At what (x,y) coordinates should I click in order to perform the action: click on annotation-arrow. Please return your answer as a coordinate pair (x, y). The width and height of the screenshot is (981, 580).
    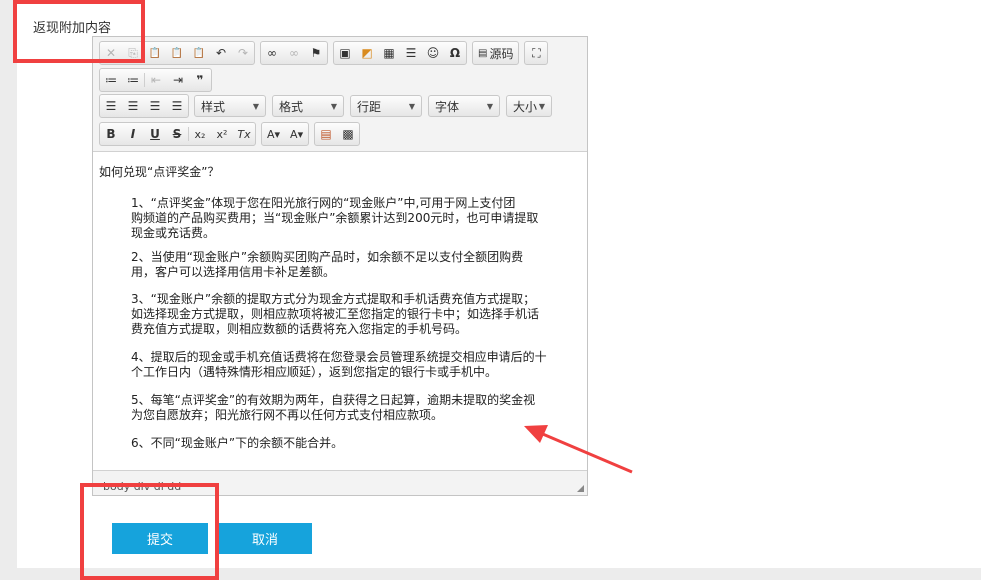
    Looking at the image, I should click on (578, 449).